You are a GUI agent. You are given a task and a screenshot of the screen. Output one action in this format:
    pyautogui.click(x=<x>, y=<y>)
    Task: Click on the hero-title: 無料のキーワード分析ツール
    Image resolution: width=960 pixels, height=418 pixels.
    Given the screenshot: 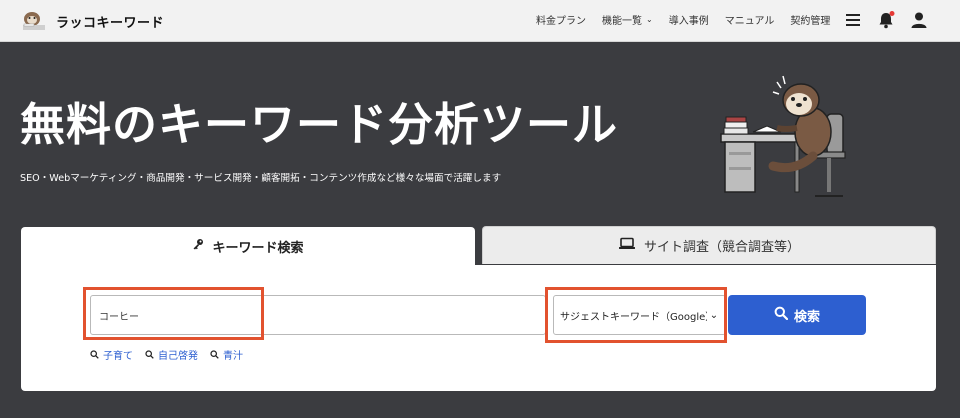 What is the action you would take?
    pyautogui.click(x=319, y=124)
    